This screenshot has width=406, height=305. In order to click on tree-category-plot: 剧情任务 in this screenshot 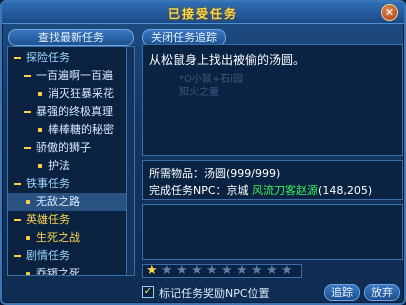, I will do `click(71, 256)`.